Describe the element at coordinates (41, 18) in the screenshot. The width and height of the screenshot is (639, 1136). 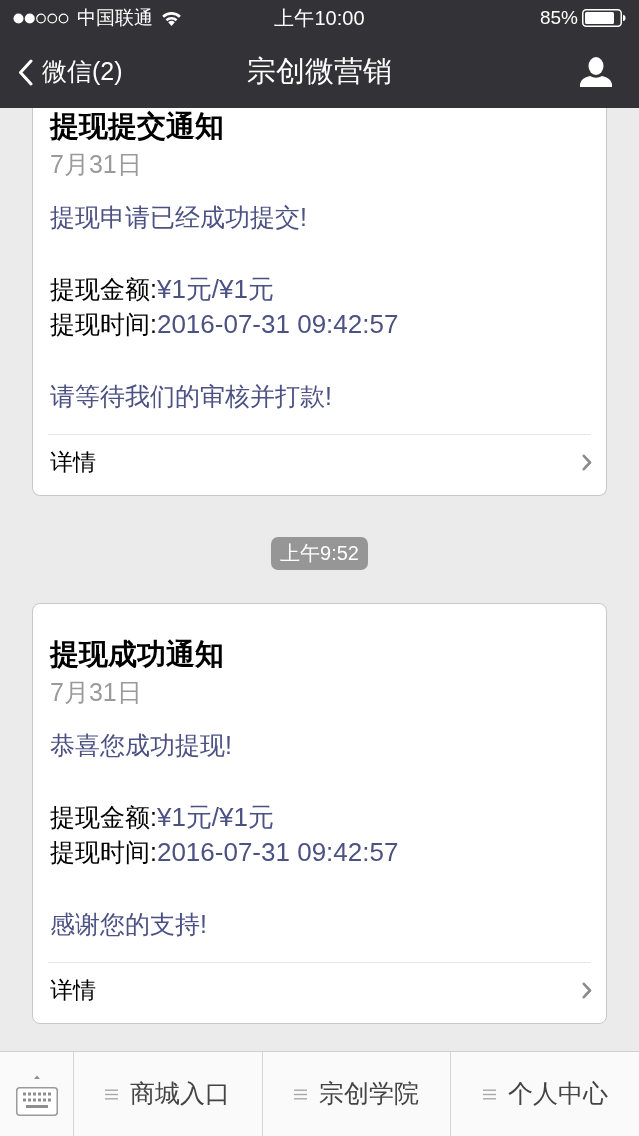
I see `signal-icon` at that location.